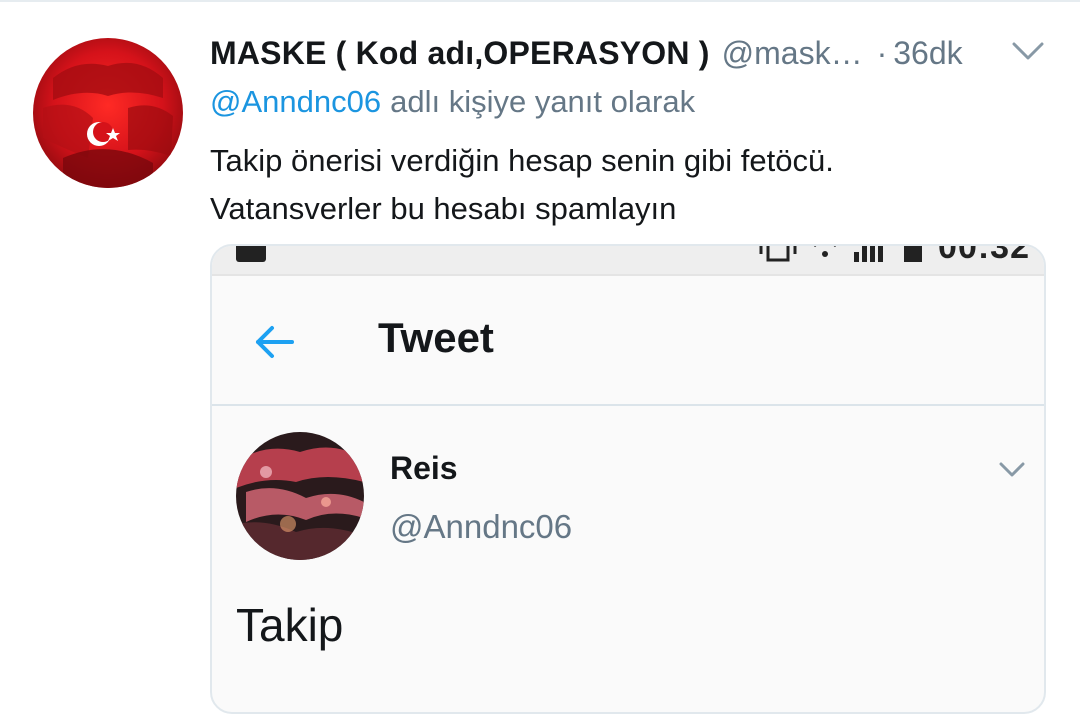 The image size is (1080, 718). Describe the element at coordinates (927, 53) in the screenshot. I see `tweet-timestamp: 36dk` at that location.